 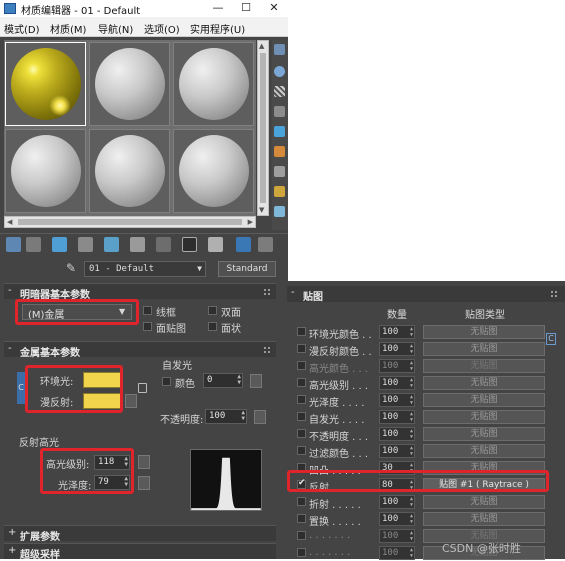 What do you see at coordinates (279, 151) in the screenshot?
I see `make-preview-icon` at bounding box center [279, 151].